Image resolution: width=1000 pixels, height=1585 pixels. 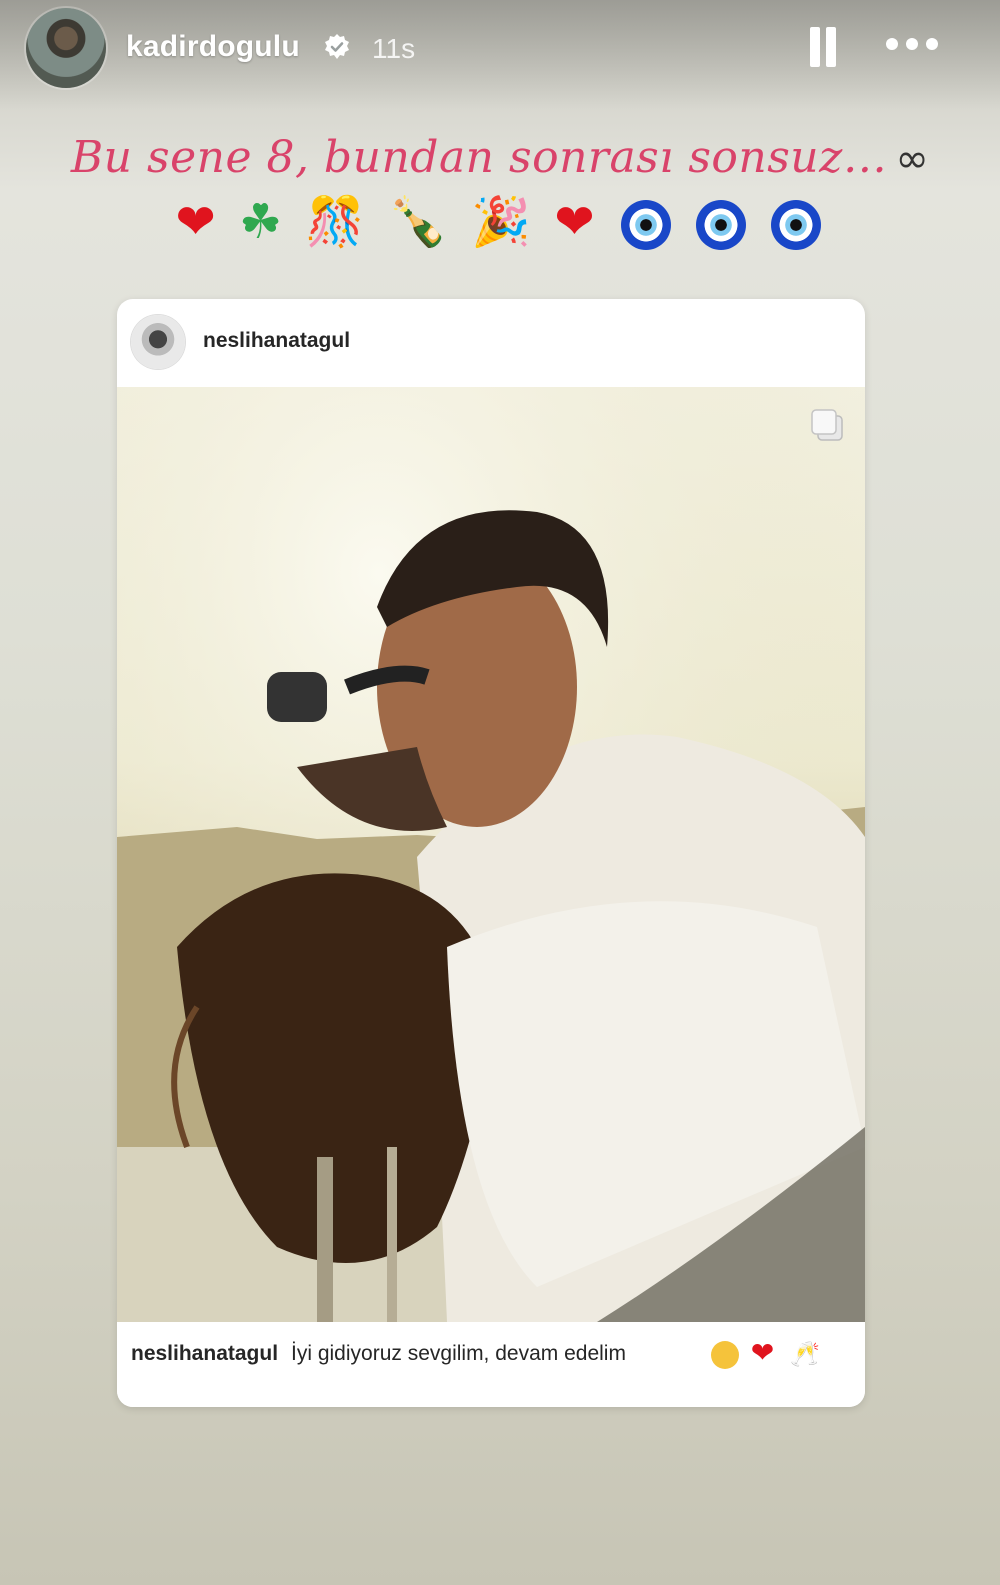 What do you see at coordinates (827, 425) in the screenshot?
I see `carousel-icon` at bounding box center [827, 425].